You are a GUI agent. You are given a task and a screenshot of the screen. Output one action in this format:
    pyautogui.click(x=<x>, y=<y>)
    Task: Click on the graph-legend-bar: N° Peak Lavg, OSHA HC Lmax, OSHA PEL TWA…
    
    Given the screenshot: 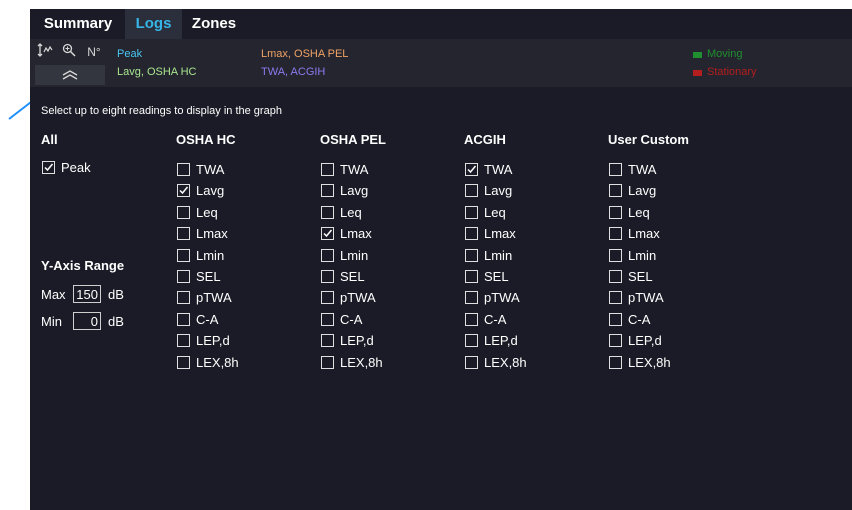 What is the action you would take?
    pyautogui.click(x=441, y=63)
    